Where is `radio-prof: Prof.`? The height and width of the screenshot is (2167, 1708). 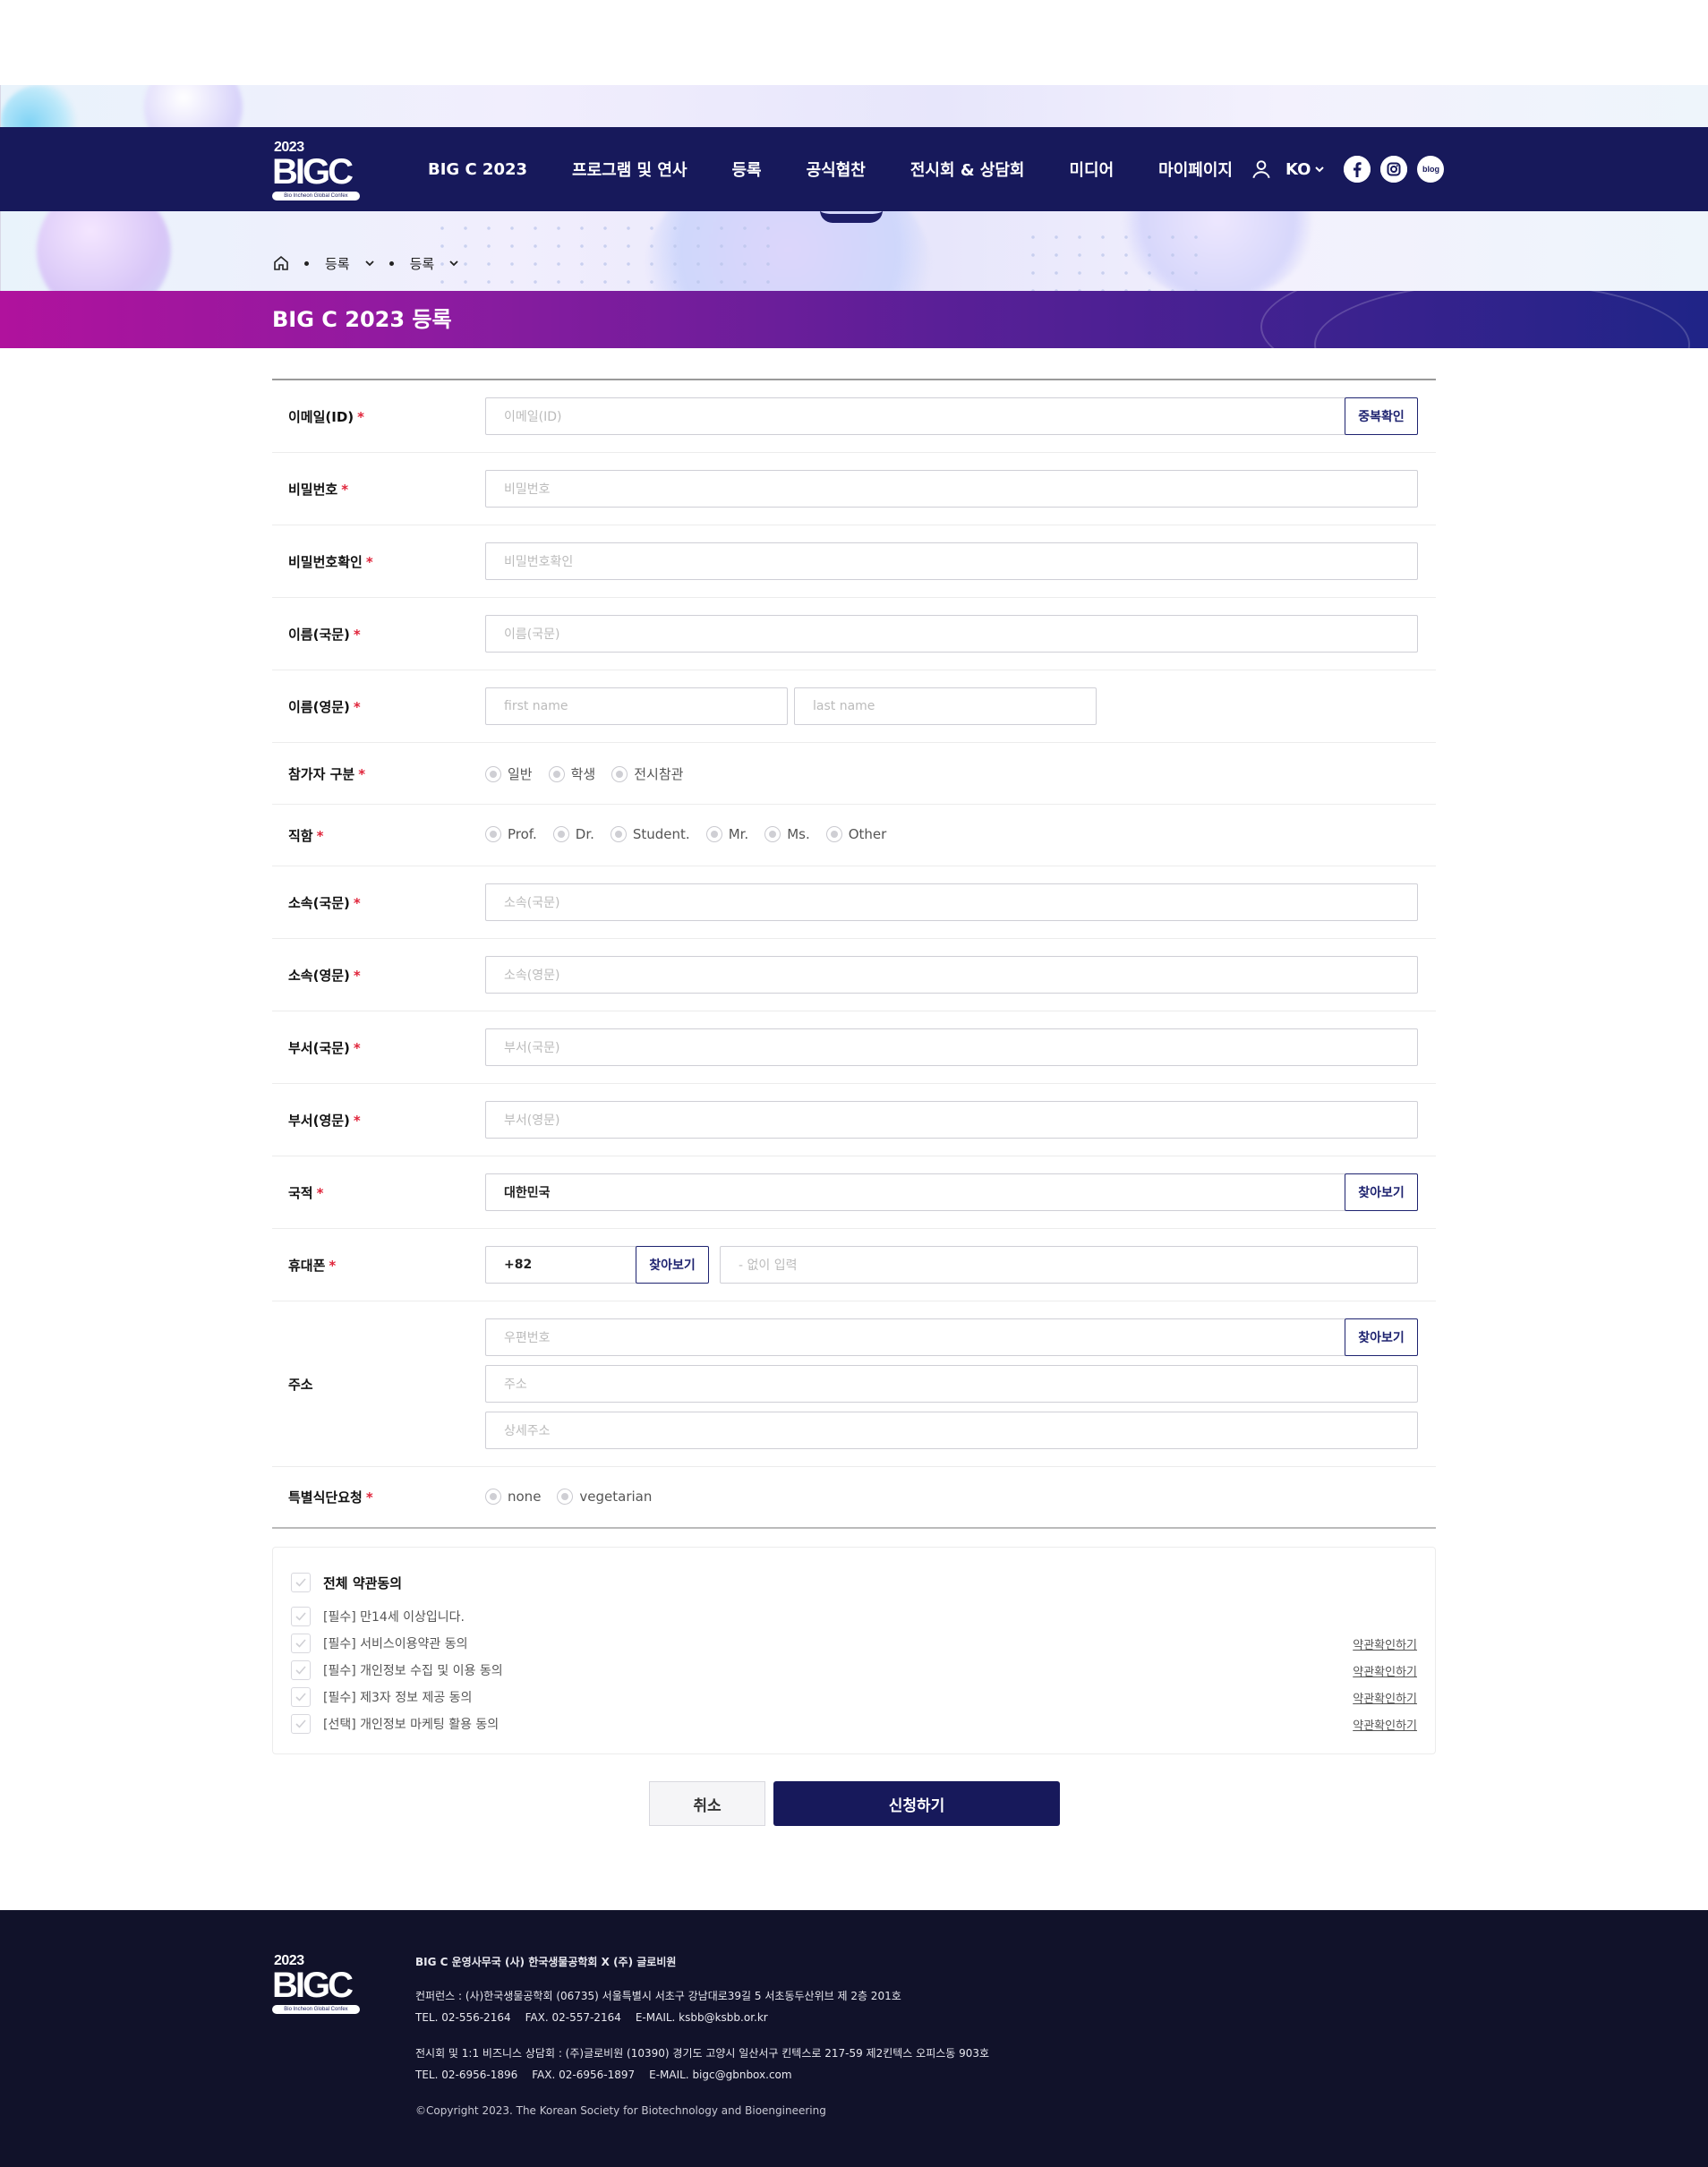
radio-prof: Prof. is located at coordinates (511, 834).